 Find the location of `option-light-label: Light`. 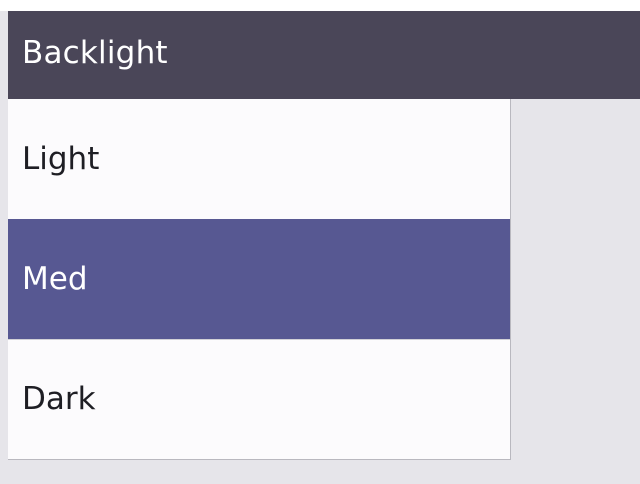

option-light-label: Light is located at coordinates (61, 159).